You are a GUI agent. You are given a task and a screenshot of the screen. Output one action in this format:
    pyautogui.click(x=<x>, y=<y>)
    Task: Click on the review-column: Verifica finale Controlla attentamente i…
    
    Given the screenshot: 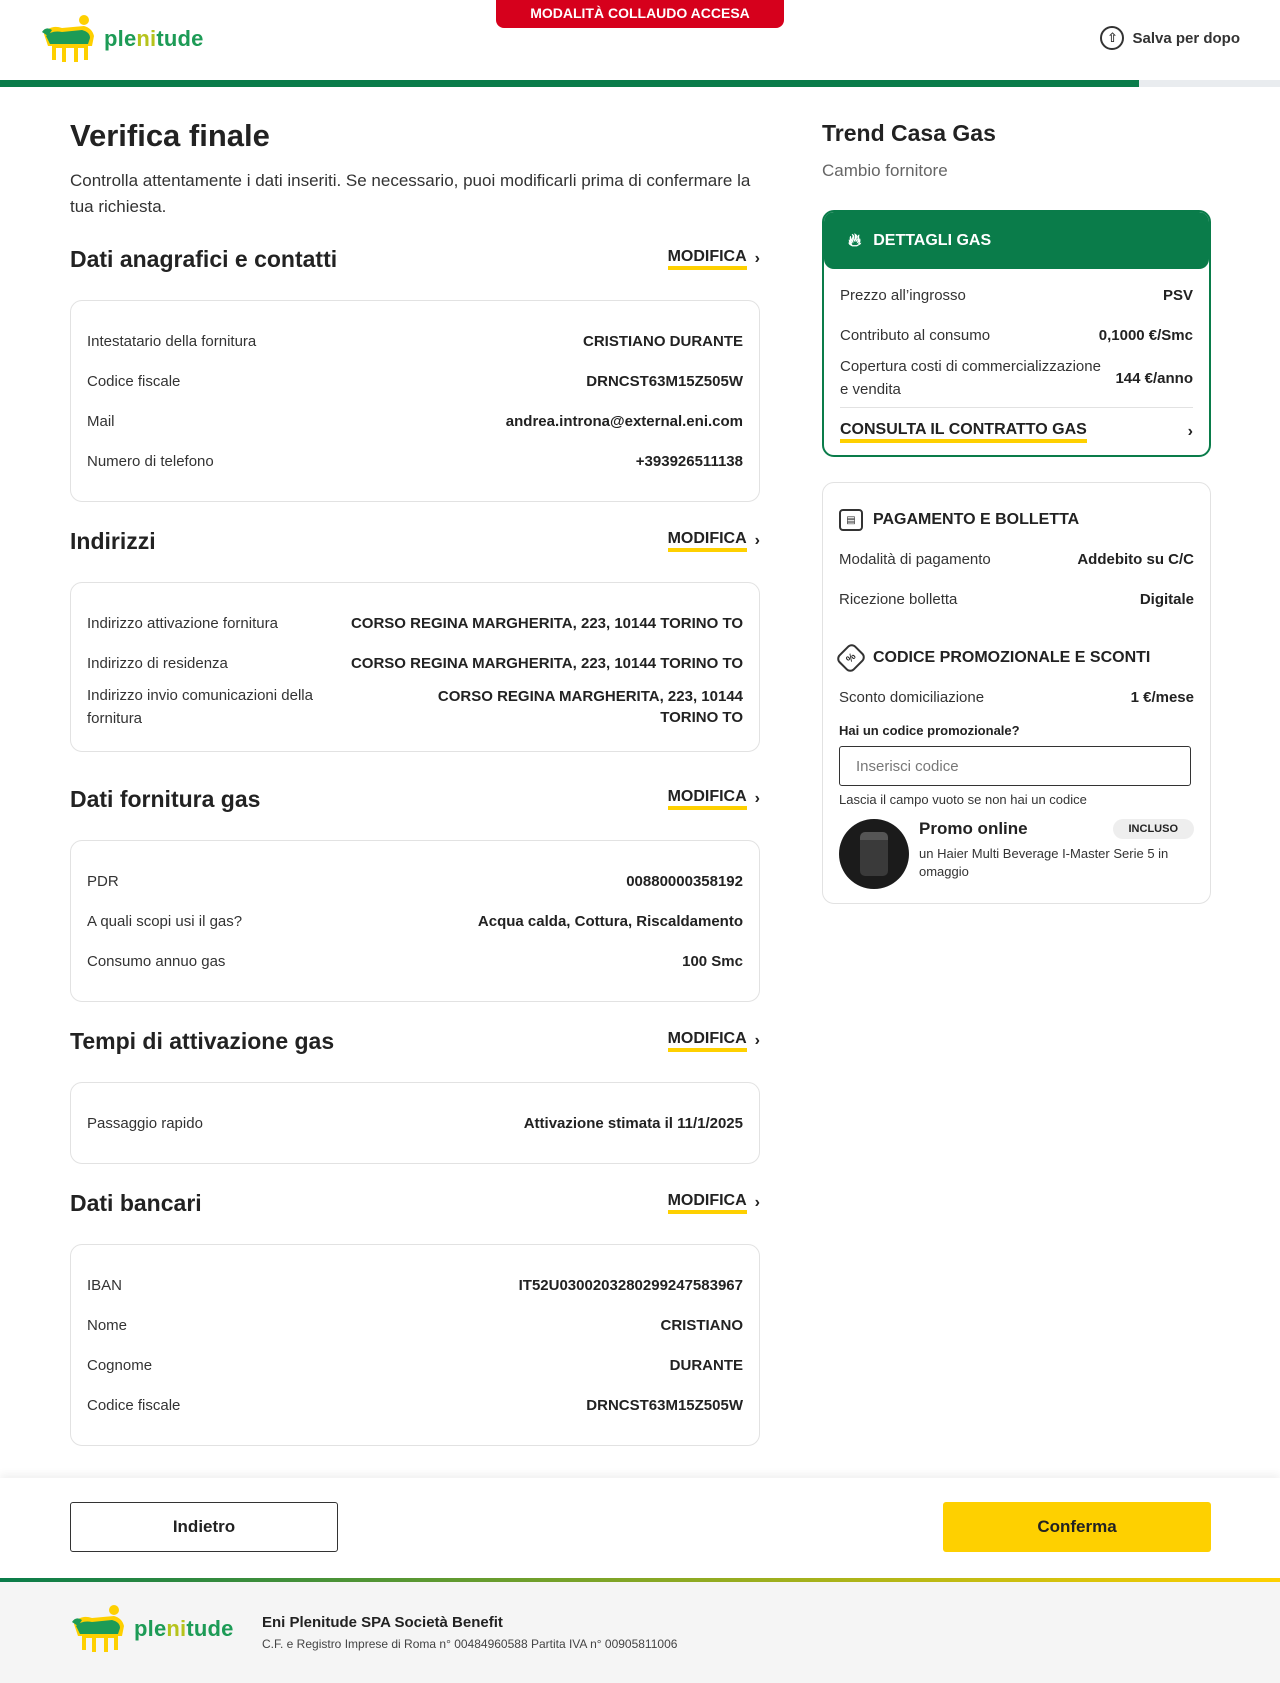 What is the action you would take?
    pyautogui.click(x=415, y=169)
    